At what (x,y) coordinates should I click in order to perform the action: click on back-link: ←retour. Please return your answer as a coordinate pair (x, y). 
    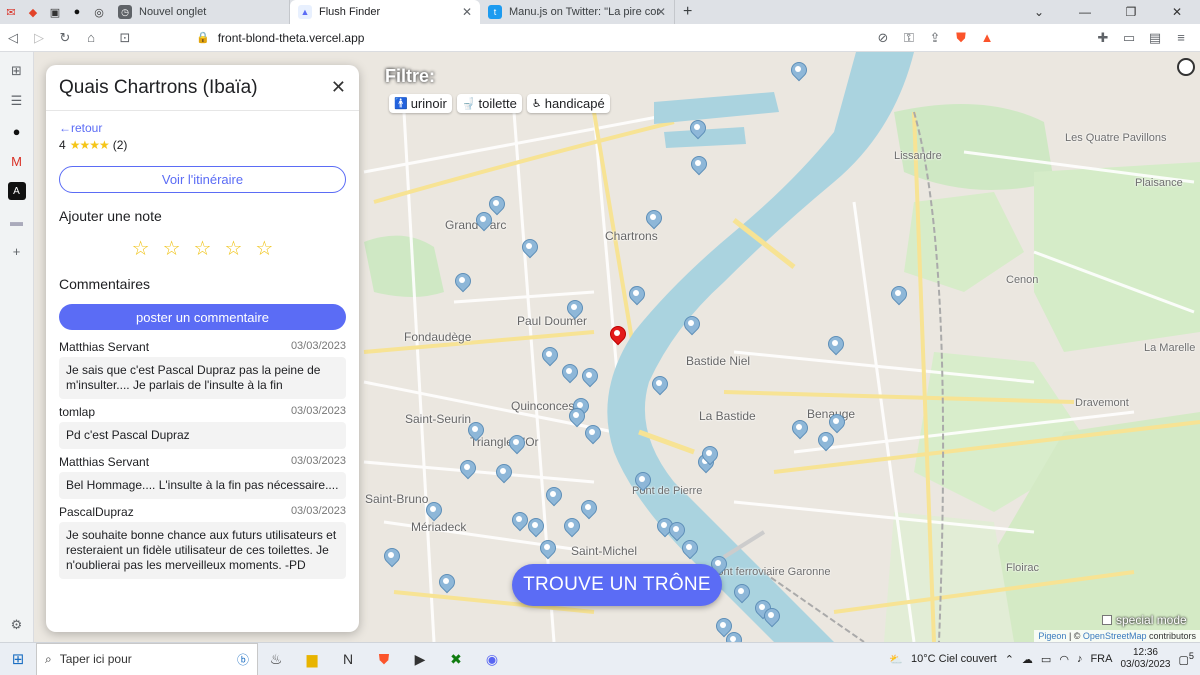
    Looking at the image, I should click on (202, 128).